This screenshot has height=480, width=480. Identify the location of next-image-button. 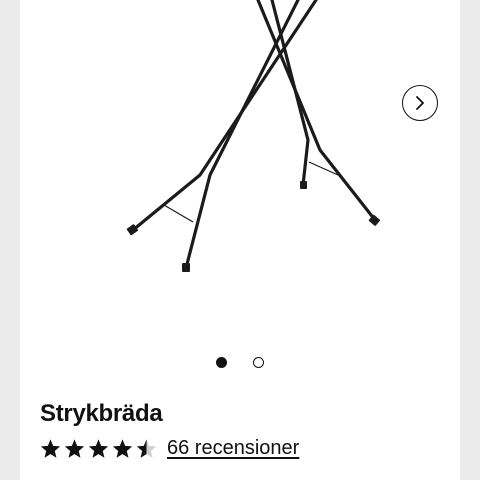
(420, 103).